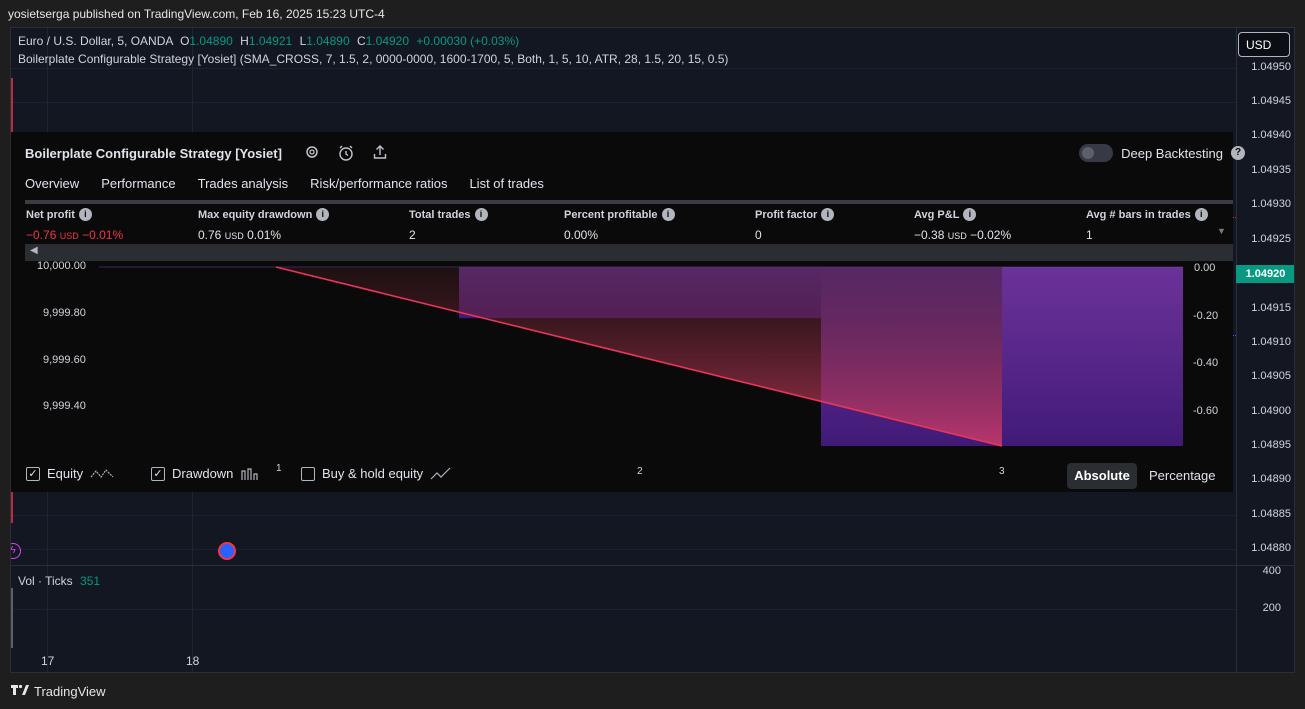 This screenshot has width=1305, height=709. I want to click on economic-event-icon, so click(227, 551).